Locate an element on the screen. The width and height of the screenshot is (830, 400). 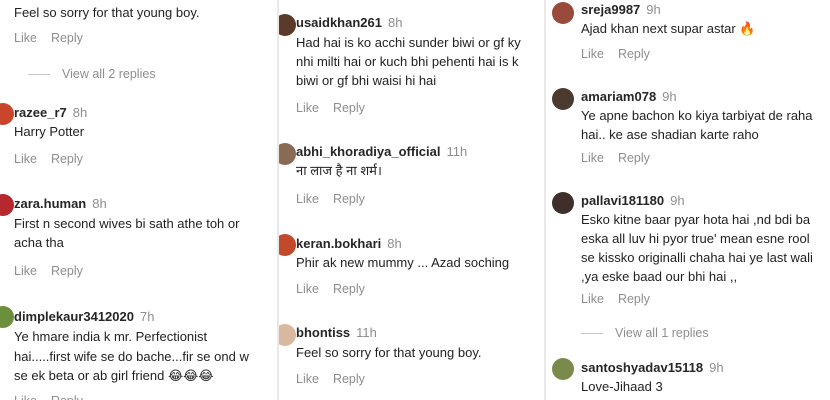
comment-time: 7h is located at coordinates (147, 316).